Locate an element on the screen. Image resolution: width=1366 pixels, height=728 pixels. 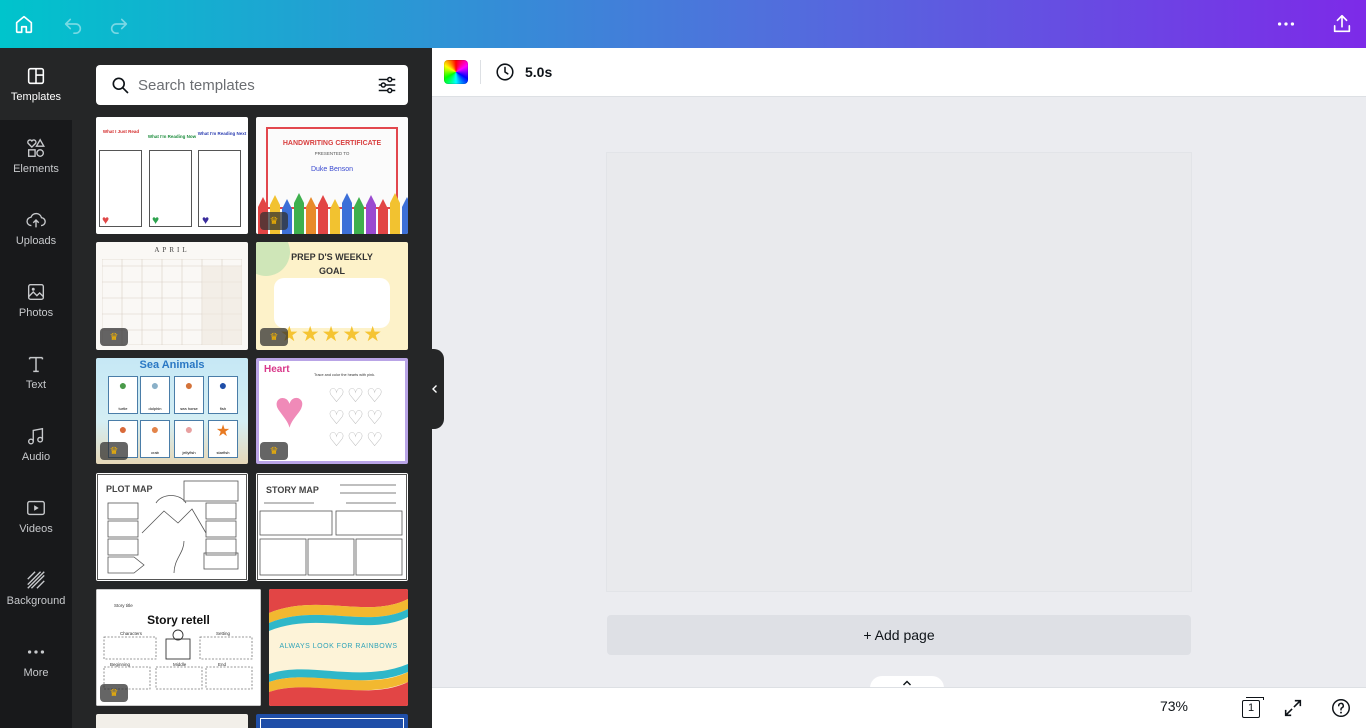
template-story-map: STORY MAP is located at coordinates (332, 527).